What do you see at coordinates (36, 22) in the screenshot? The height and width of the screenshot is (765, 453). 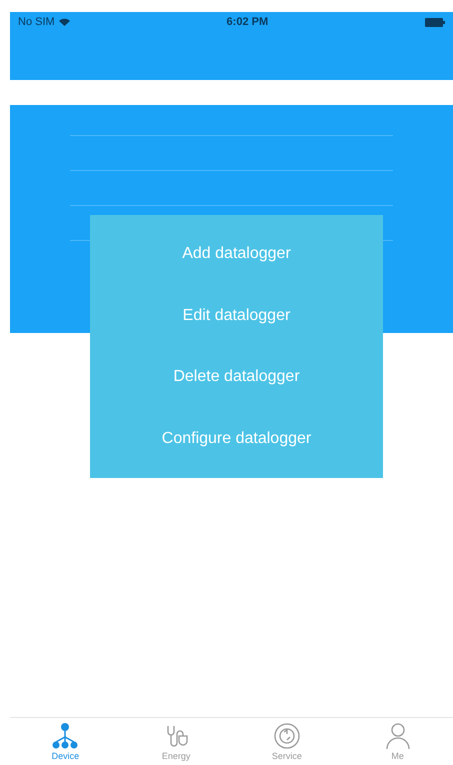 I see `carrier-label: No SIM` at bounding box center [36, 22].